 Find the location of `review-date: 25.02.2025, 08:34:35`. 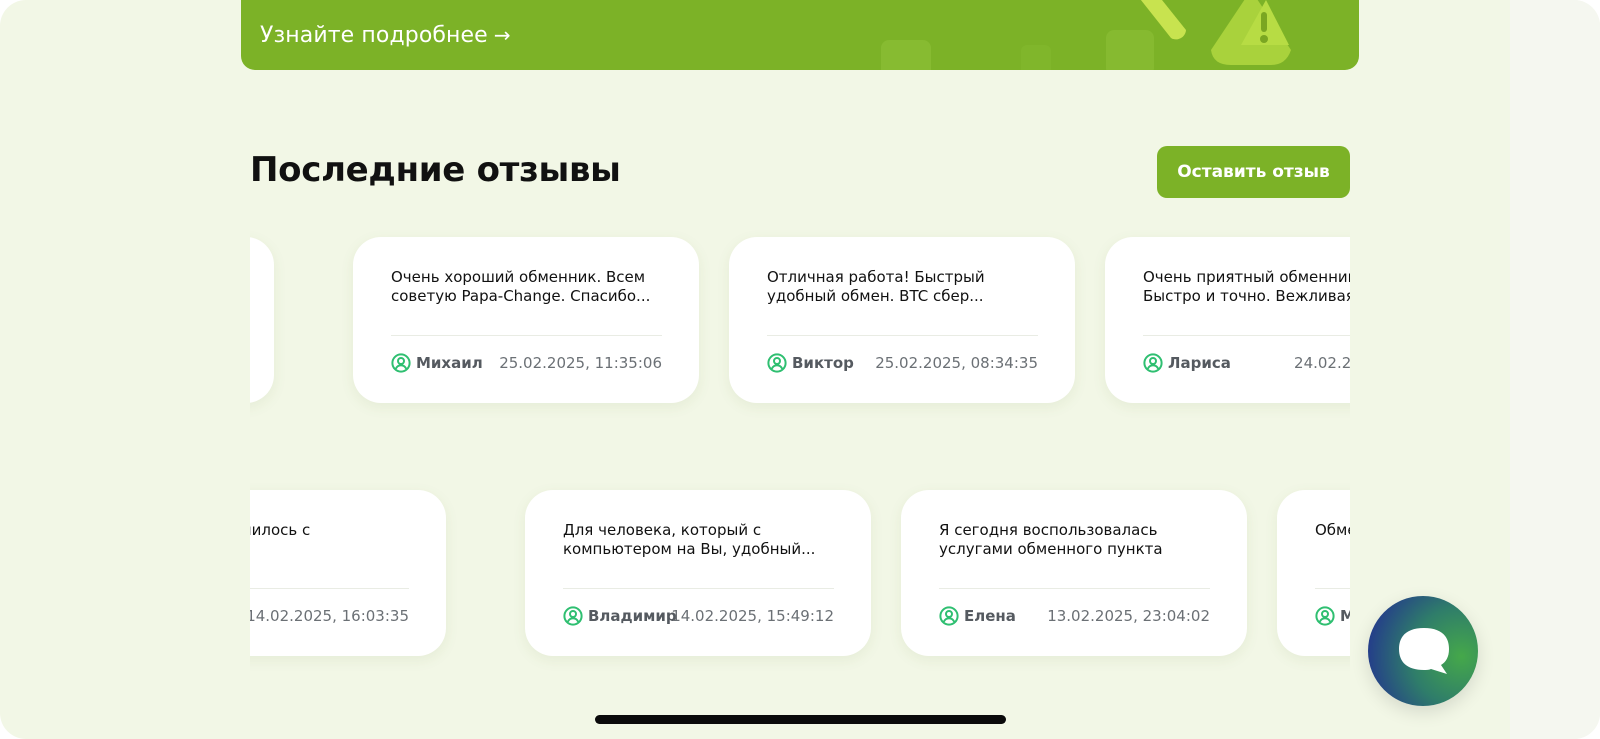

review-date: 25.02.2025, 08:34:35 is located at coordinates (956, 363).